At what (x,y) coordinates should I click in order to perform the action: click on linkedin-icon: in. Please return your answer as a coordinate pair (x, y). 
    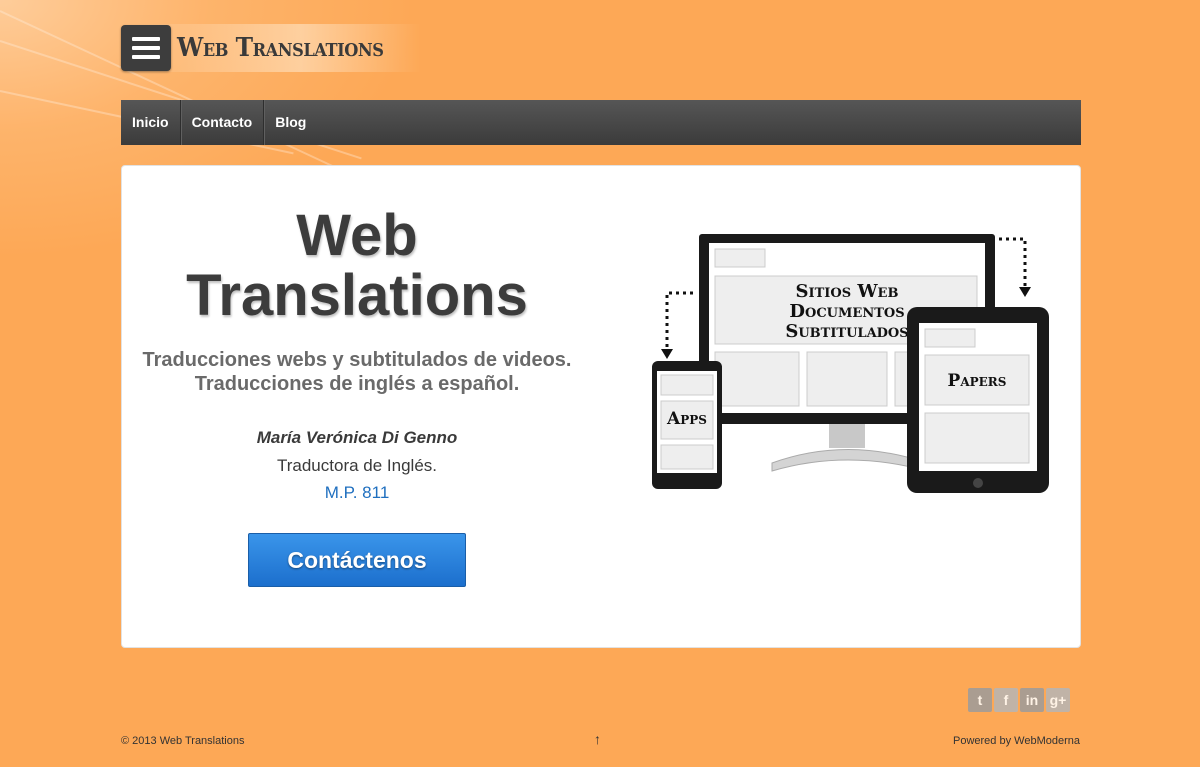
    Looking at the image, I should click on (1032, 700).